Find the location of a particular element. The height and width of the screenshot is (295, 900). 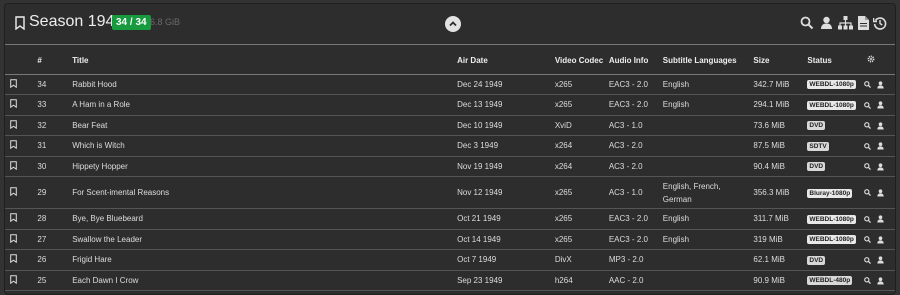

episode-number: 29 is located at coordinates (49, 192).